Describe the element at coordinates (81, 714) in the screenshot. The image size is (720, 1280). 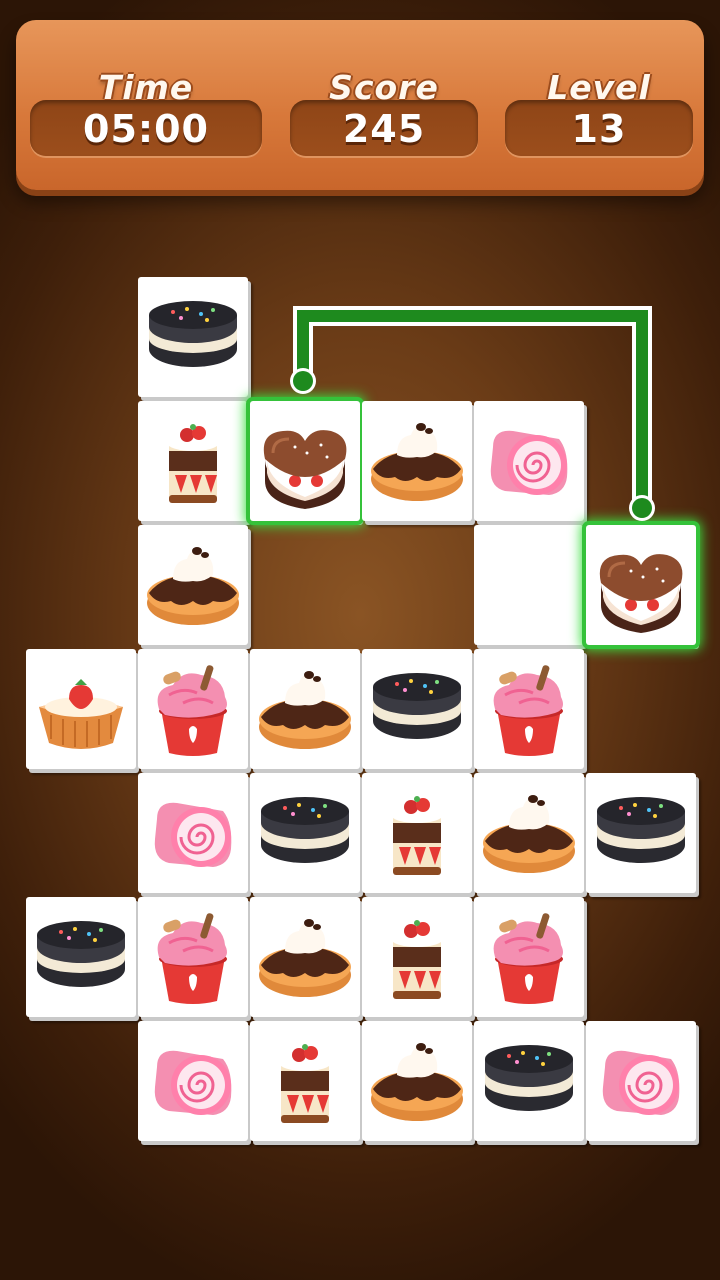
I see `strawberry-tart-icon` at that location.